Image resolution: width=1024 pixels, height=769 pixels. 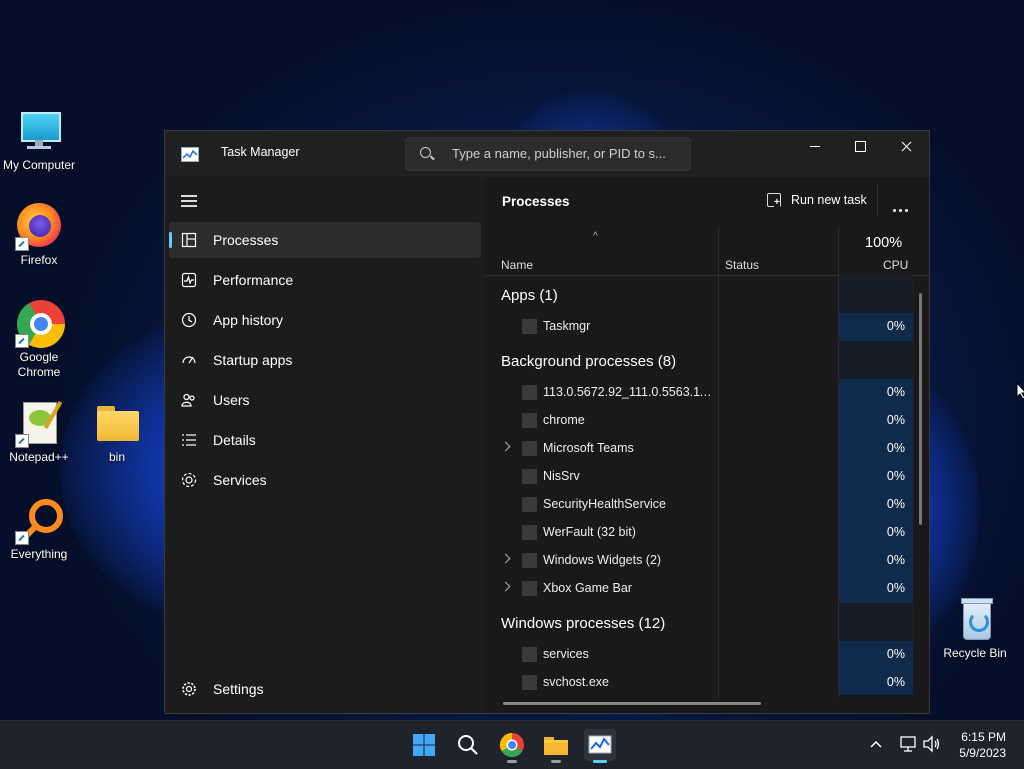 What do you see at coordinates (189, 201) in the screenshot?
I see `hamburger-menu-icon` at bounding box center [189, 201].